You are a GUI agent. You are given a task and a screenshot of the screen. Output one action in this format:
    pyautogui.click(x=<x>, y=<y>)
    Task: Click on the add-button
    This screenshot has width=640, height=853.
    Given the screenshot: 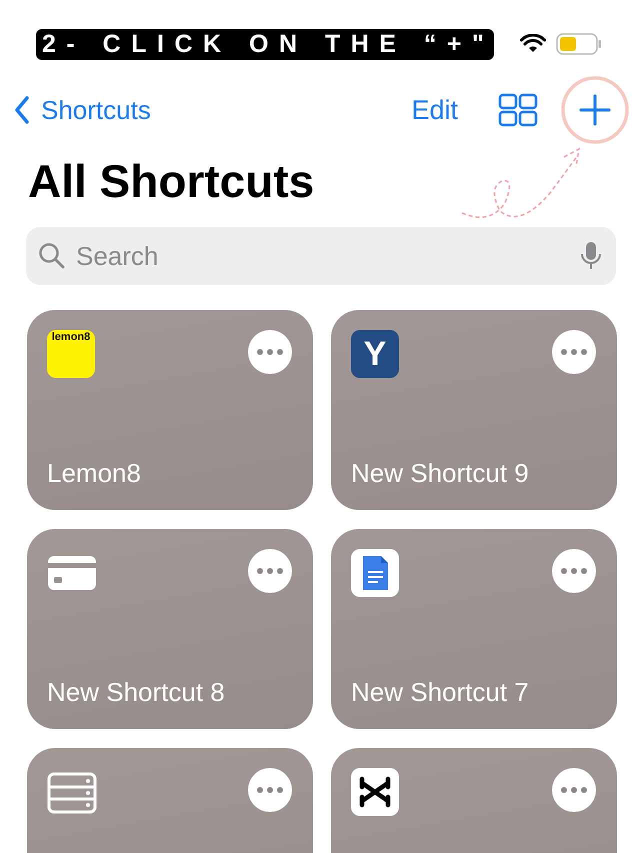 What is the action you would take?
    pyautogui.click(x=595, y=110)
    